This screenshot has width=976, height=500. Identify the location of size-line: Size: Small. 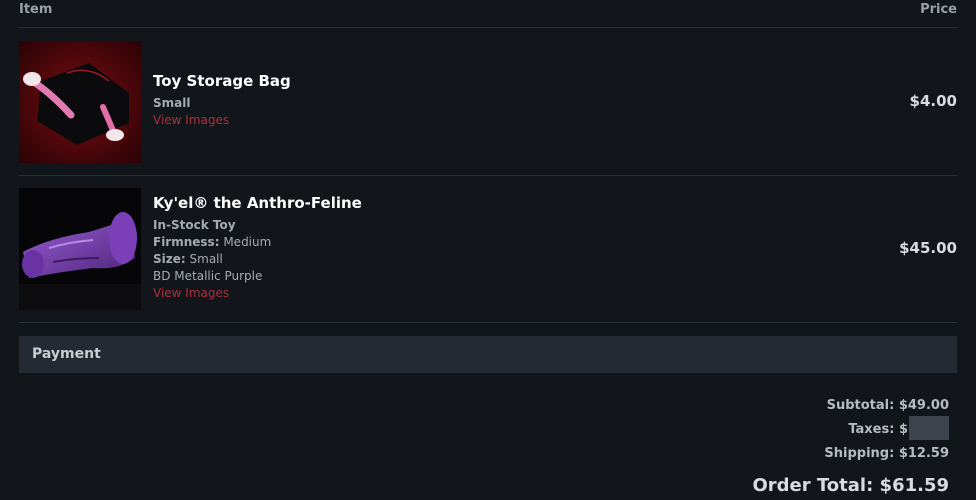
(257, 259).